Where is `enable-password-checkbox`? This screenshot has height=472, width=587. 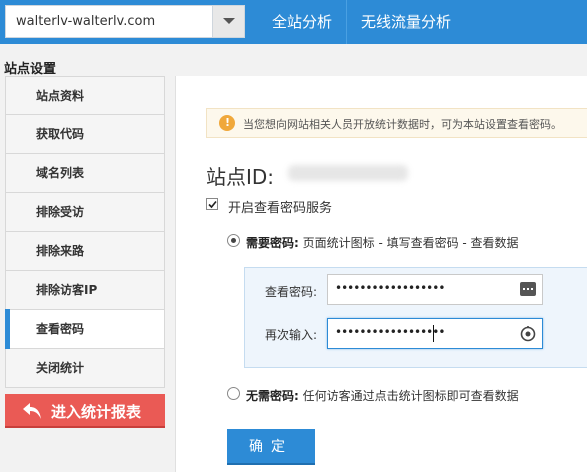
enable-password-checkbox is located at coordinates (212, 204).